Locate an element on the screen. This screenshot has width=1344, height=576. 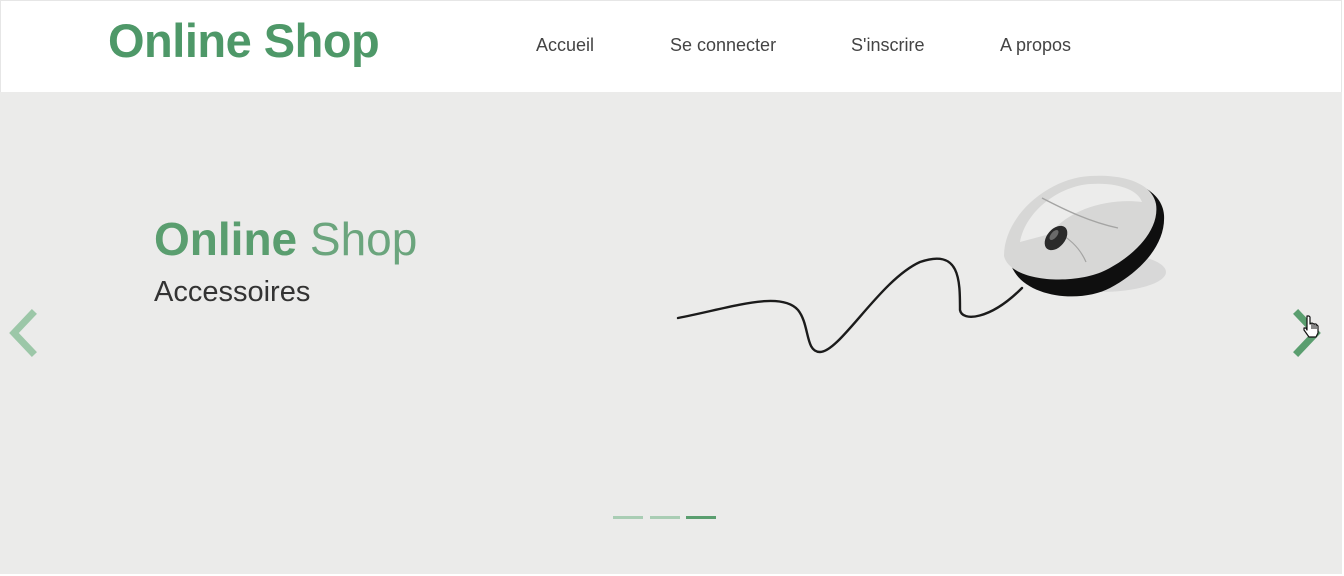
hero-subtitle: Accessoires is located at coordinates (232, 292).